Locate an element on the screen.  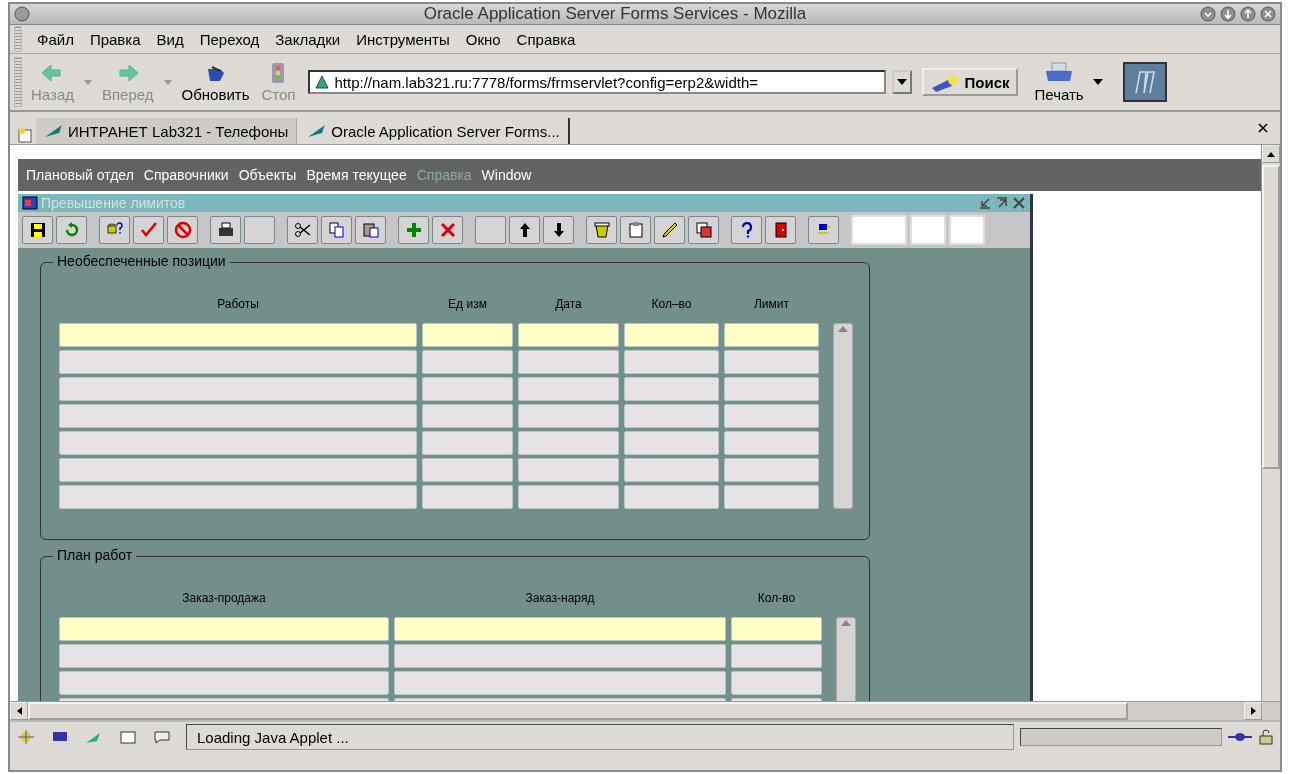
menu-item: Инструменты is located at coordinates (403, 39).